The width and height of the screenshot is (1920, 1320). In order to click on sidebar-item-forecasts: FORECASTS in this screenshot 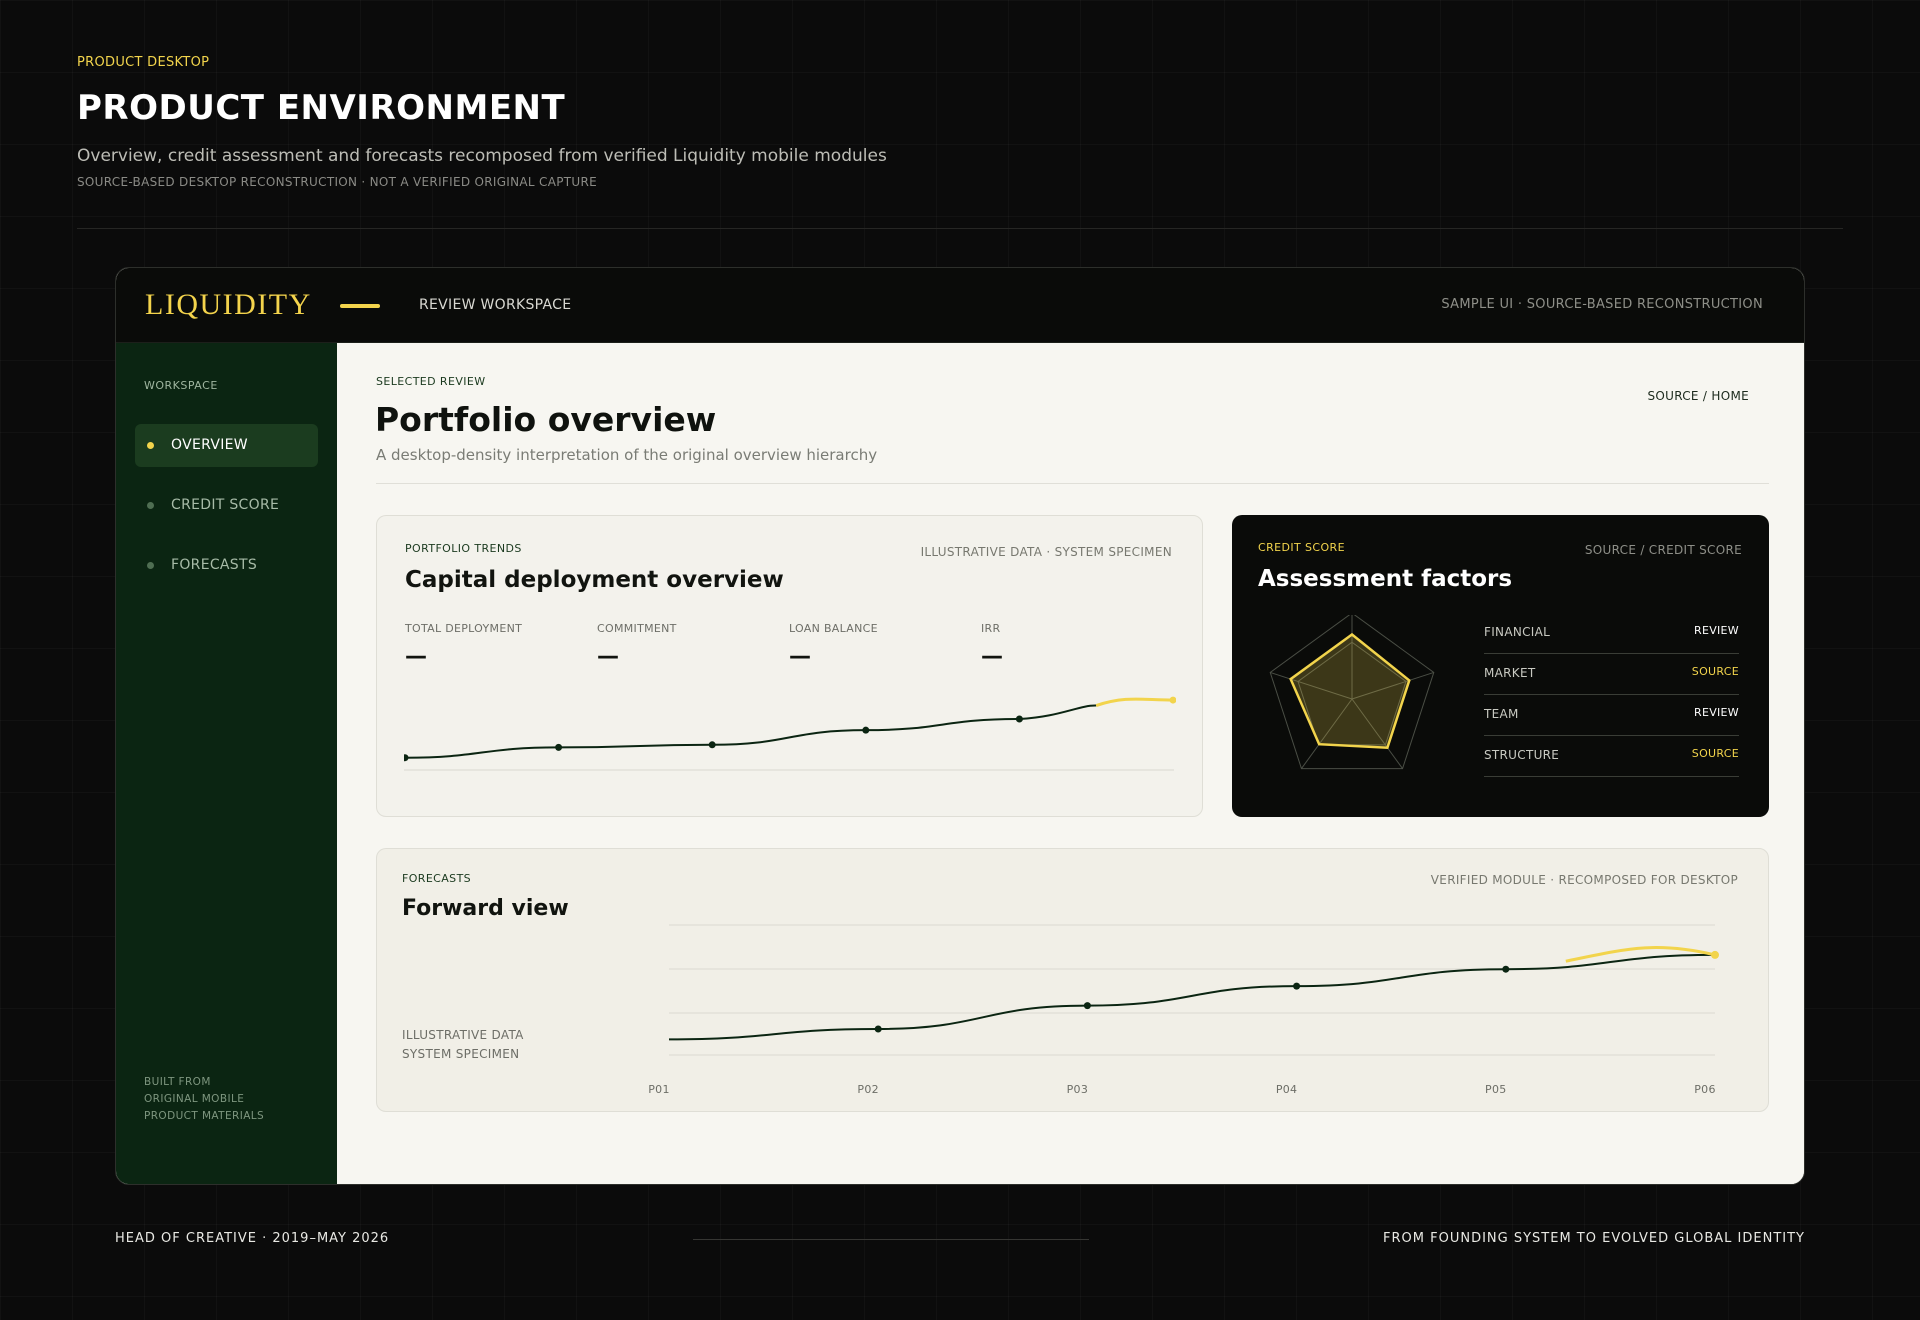, I will do `click(226, 565)`.